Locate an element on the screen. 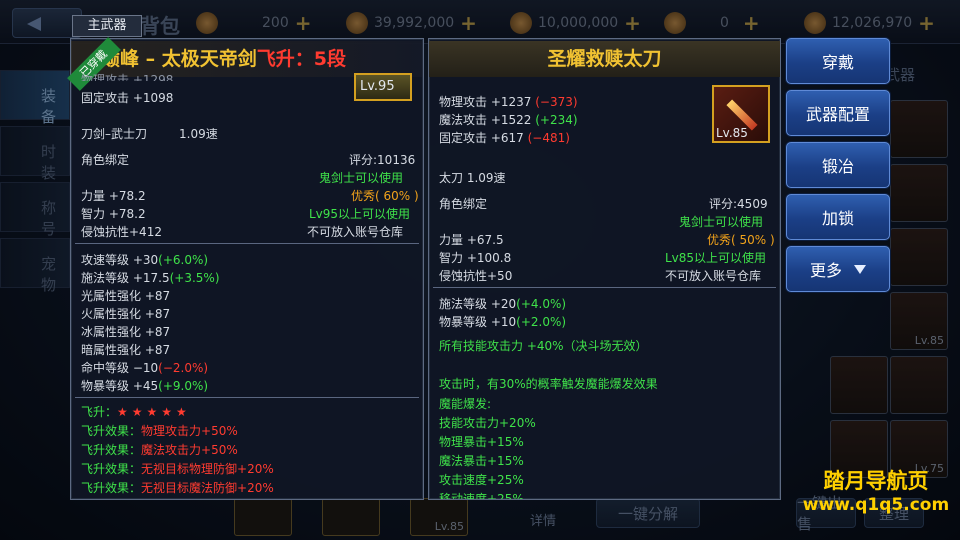  intelligence: 智力 +100.8 is located at coordinates (475, 258).